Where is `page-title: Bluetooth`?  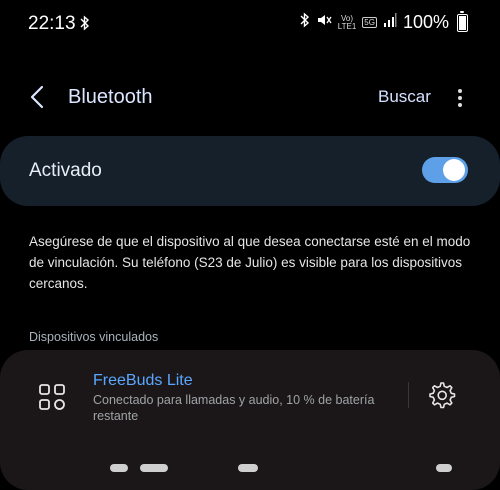
page-title: Bluetooth is located at coordinates (110, 97).